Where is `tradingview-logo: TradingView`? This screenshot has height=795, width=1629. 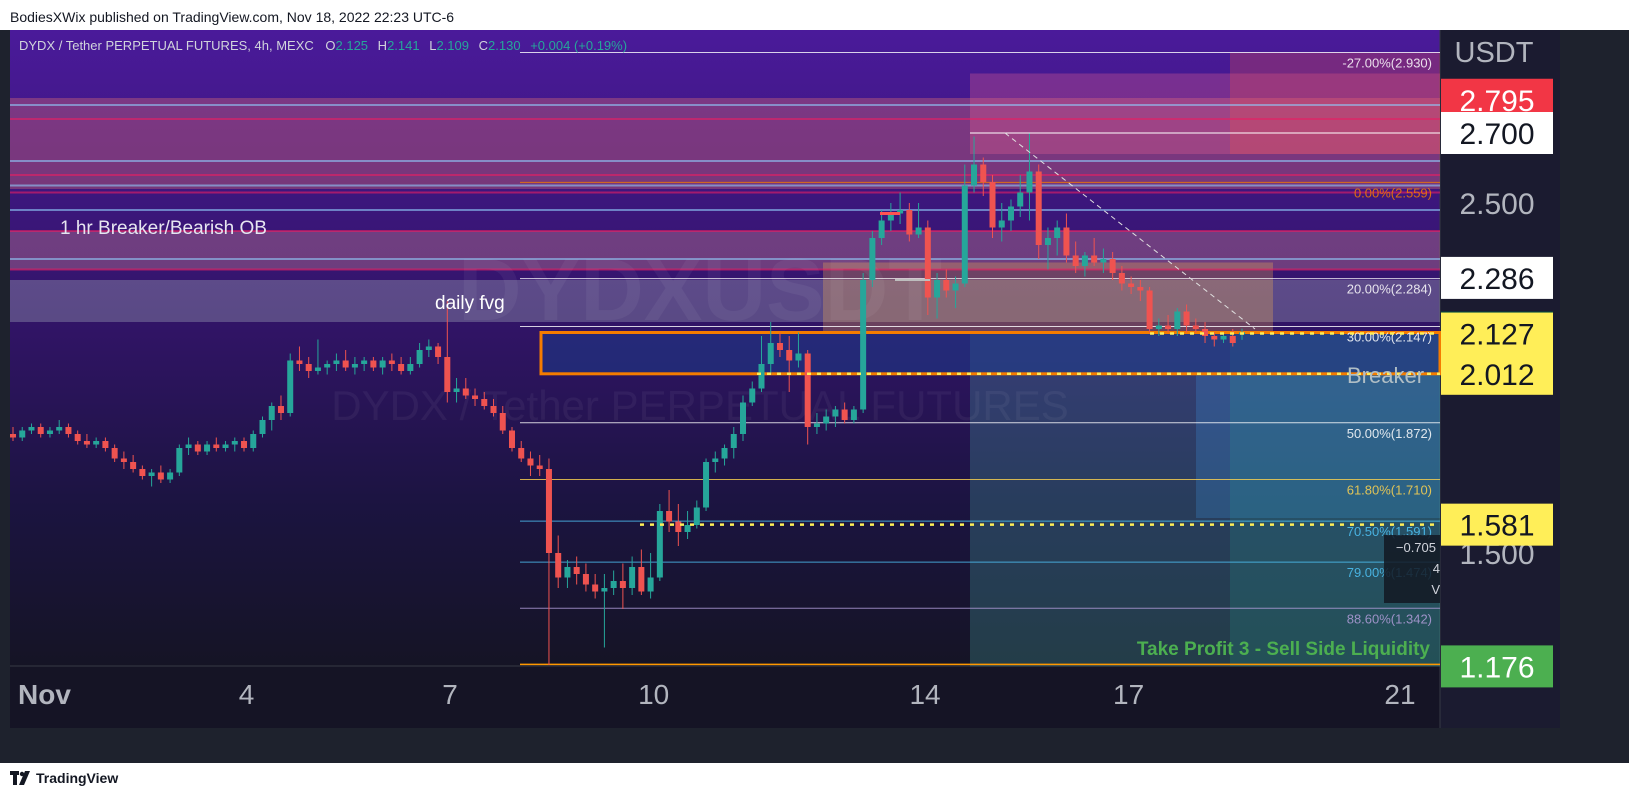 tradingview-logo: TradingView is located at coordinates (64, 778).